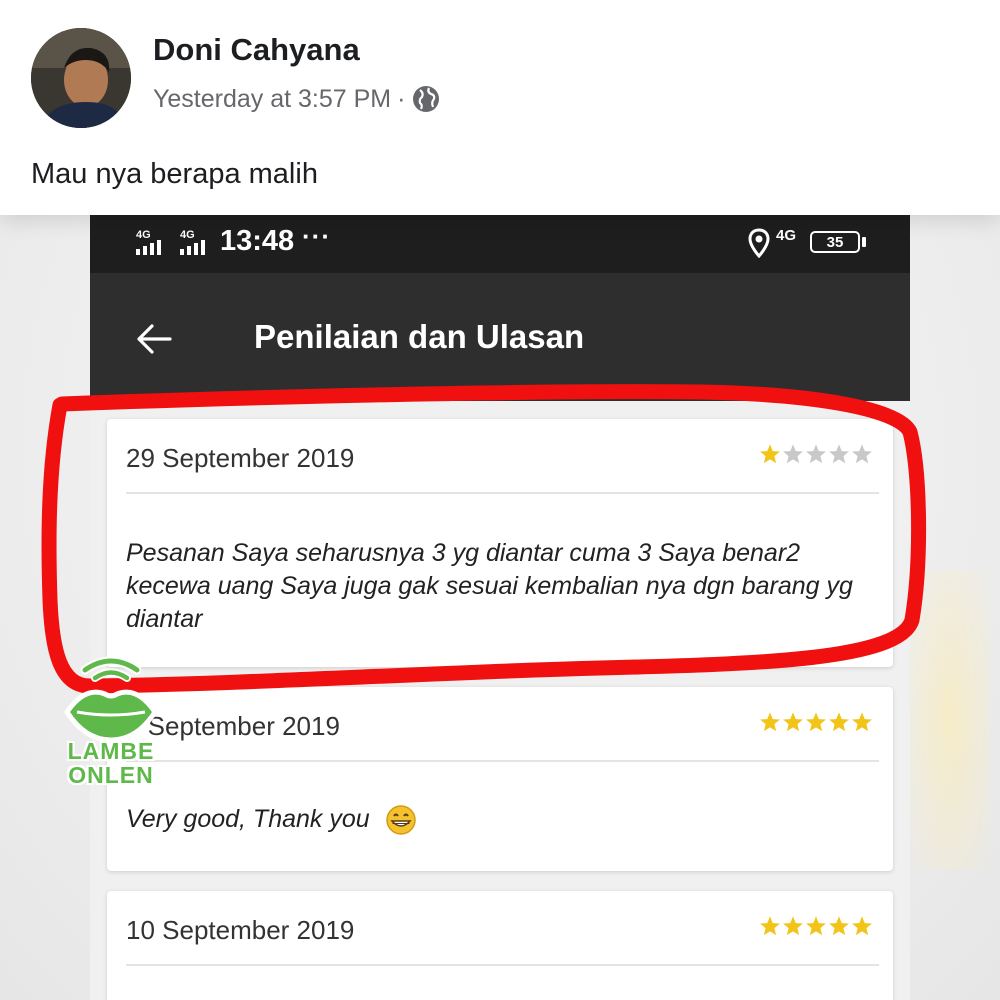 This screenshot has width=1000, height=1000. What do you see at coordinates (864, 242) in the screenshot?
I see `battery-nub` at bounding box center [864, 242].